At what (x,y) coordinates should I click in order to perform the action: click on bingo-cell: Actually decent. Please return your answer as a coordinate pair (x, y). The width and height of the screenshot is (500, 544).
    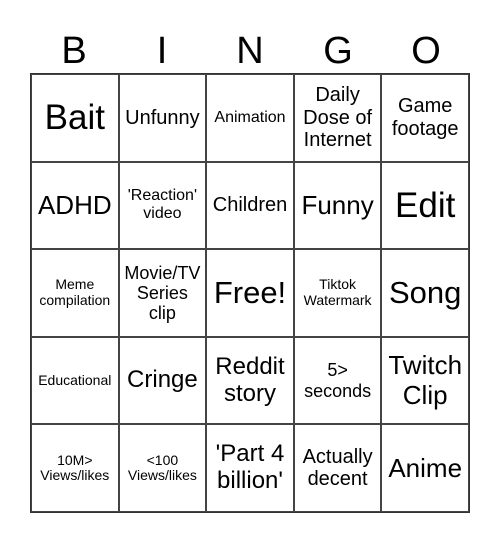
    Looking at the image, I should click on (337, 468).